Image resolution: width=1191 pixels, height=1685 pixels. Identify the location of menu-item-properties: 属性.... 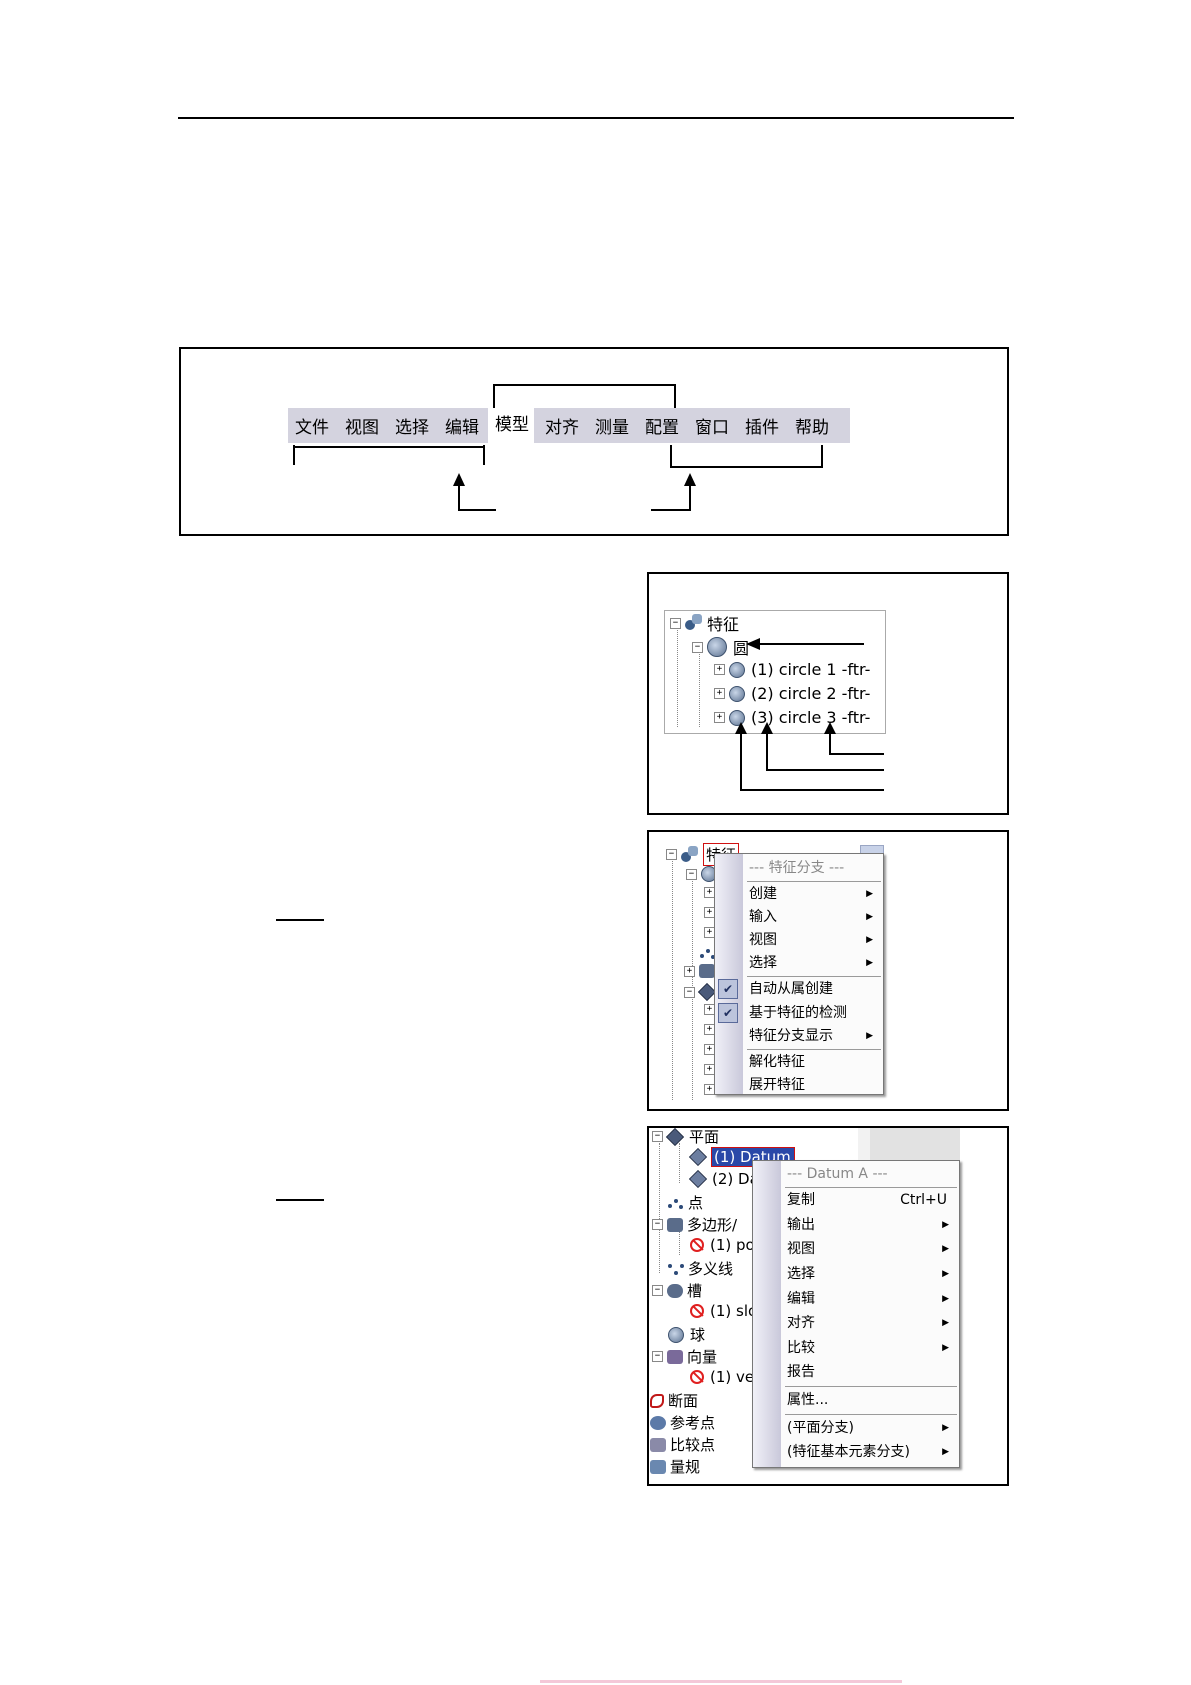
(870, 1400).